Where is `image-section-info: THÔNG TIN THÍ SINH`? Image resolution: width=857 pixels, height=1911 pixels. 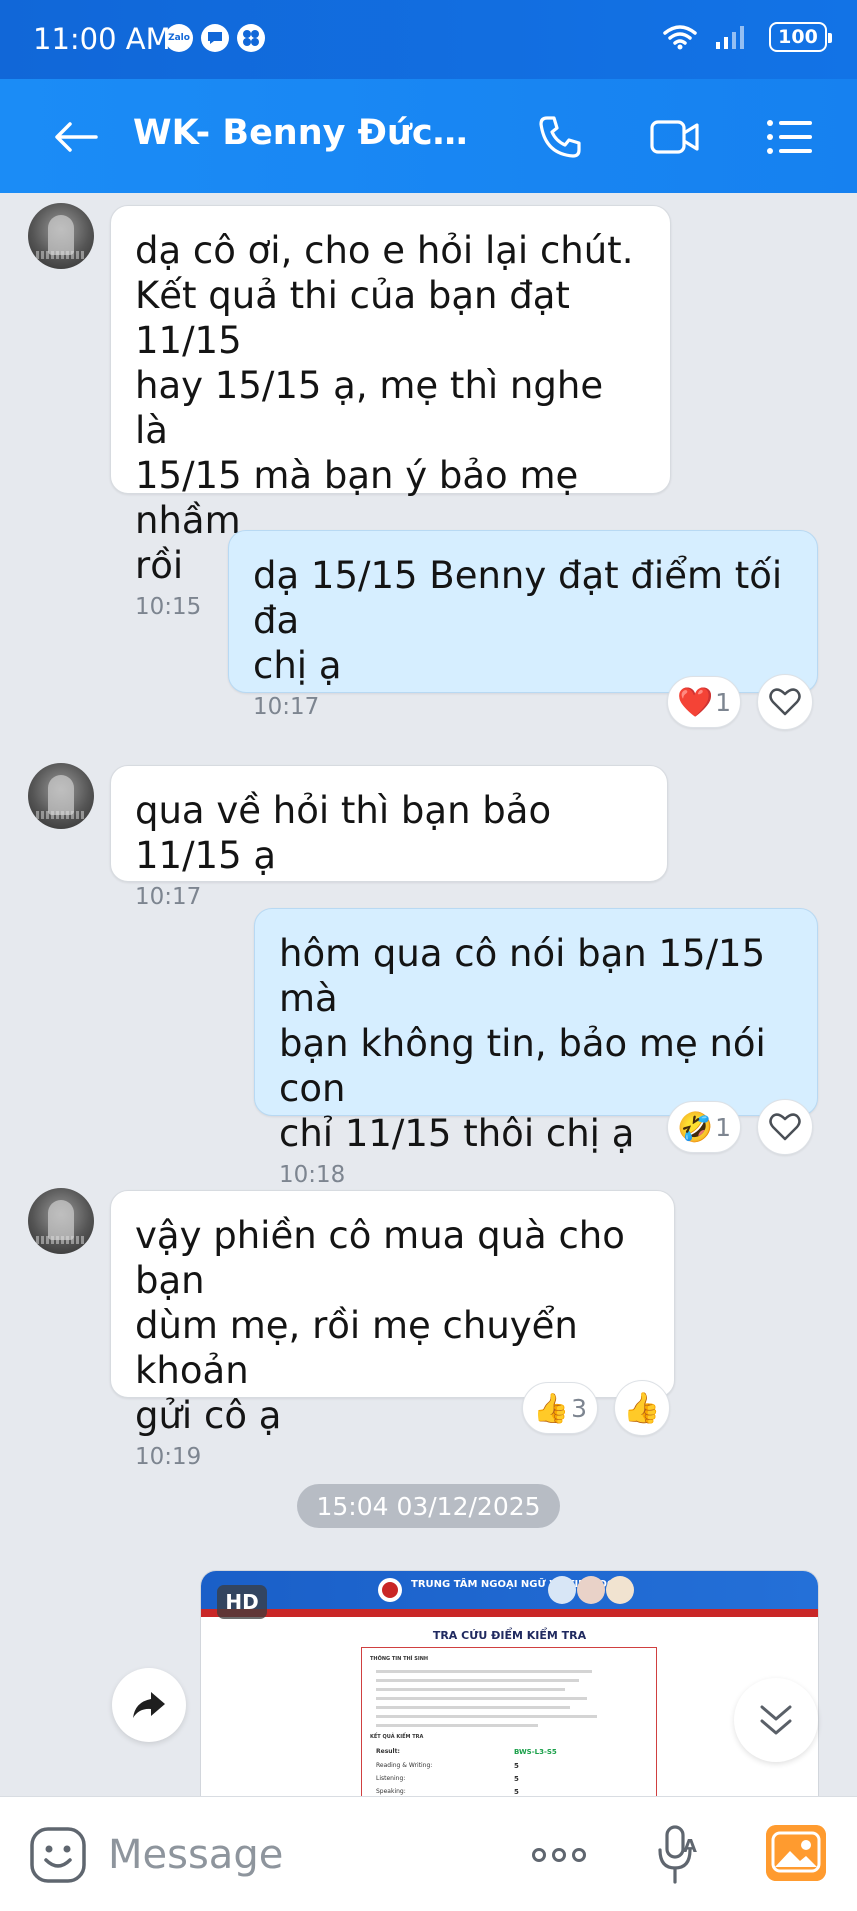 image-section-info: THÔNG TIN THÍ SINH is located at coordinates (399, 1659).